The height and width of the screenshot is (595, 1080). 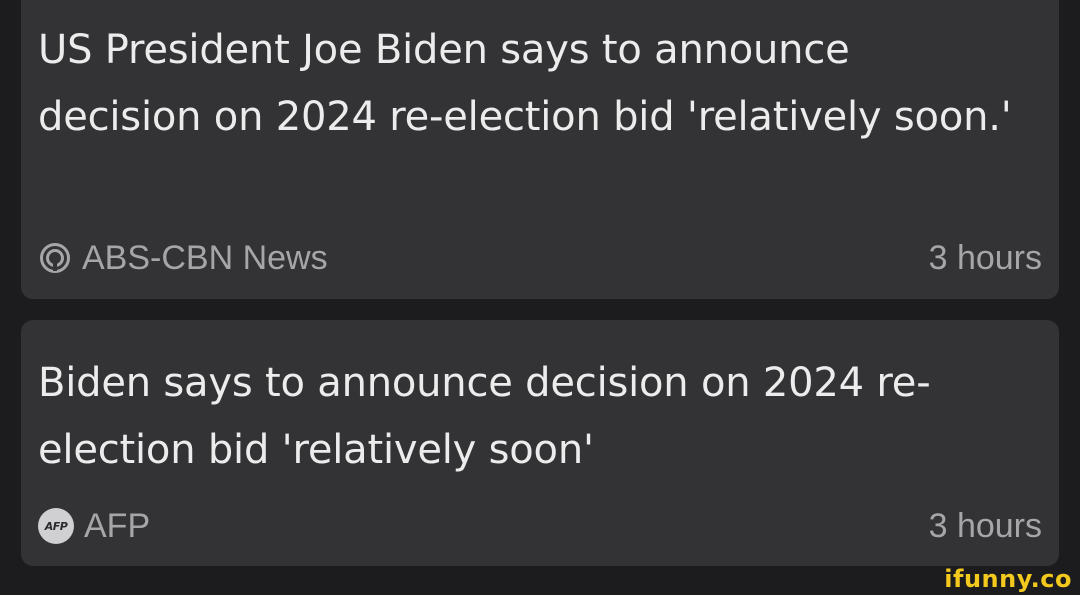 What do you see at coordinates (117, 525) in the screenshot?
I see `news-source-label: AFP` at bounding box center [117, 525].